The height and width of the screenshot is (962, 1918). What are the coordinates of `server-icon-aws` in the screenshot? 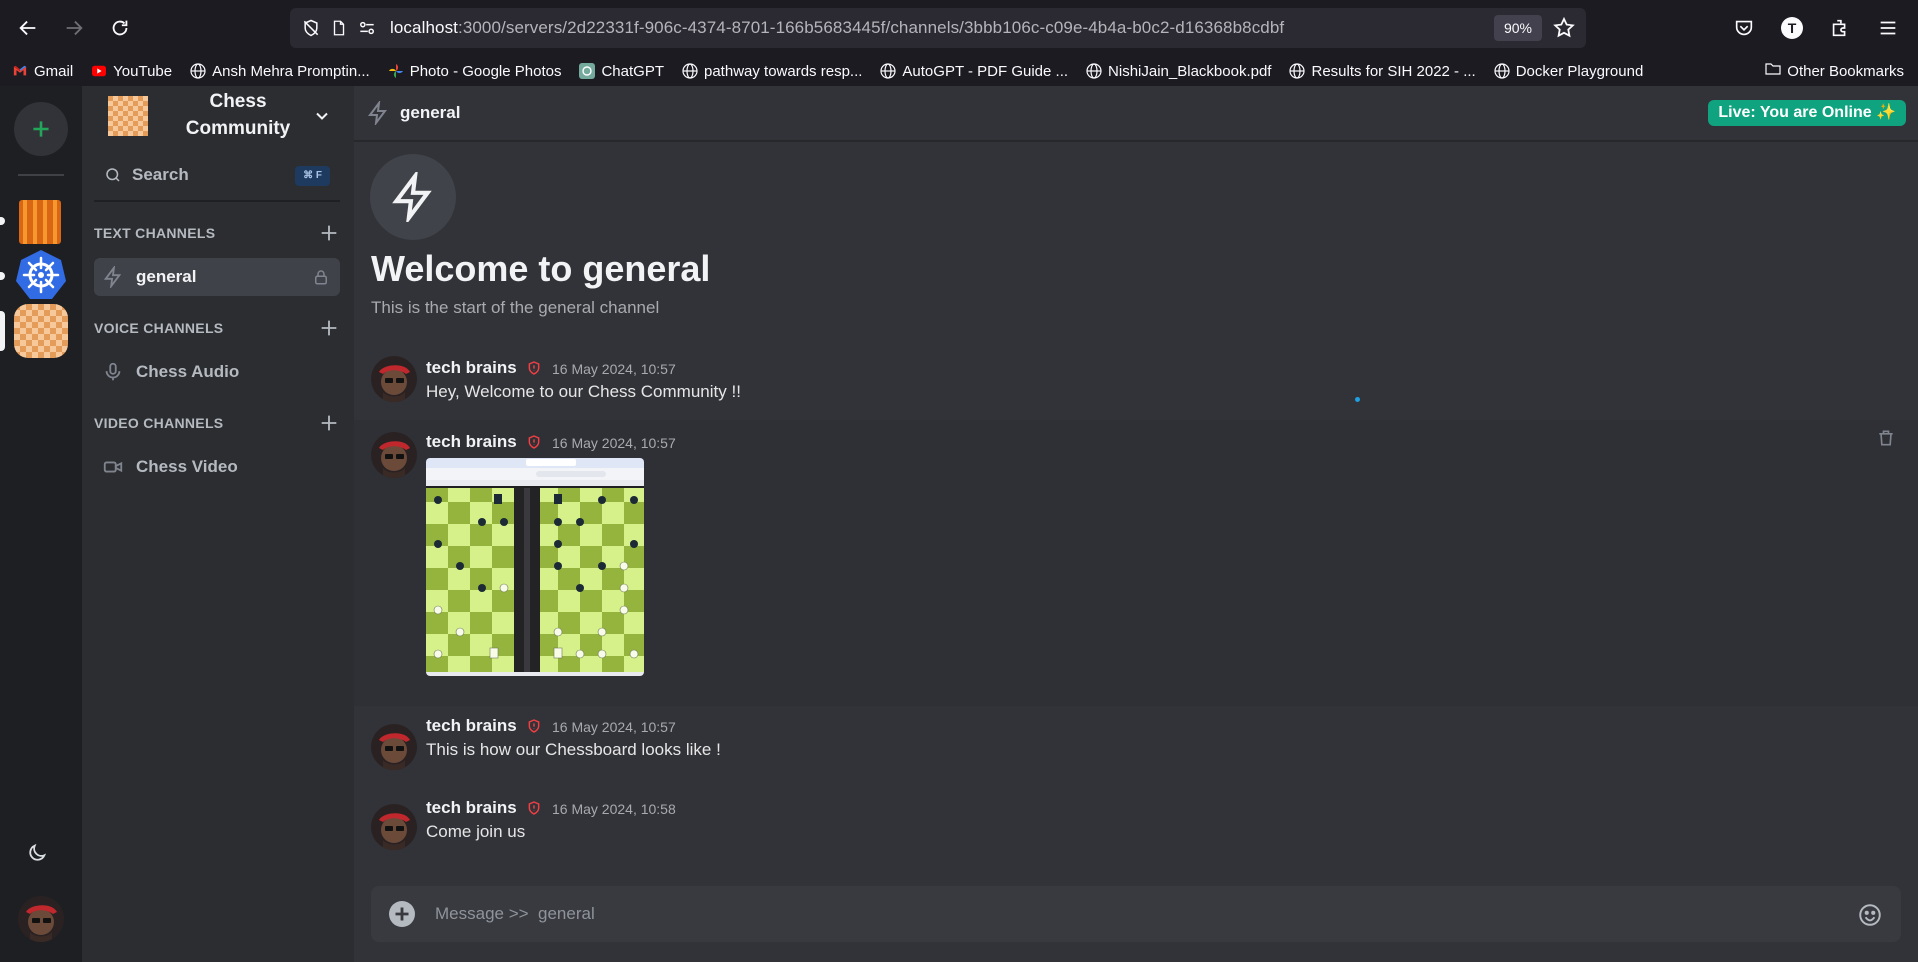 It's located at (41, 221).